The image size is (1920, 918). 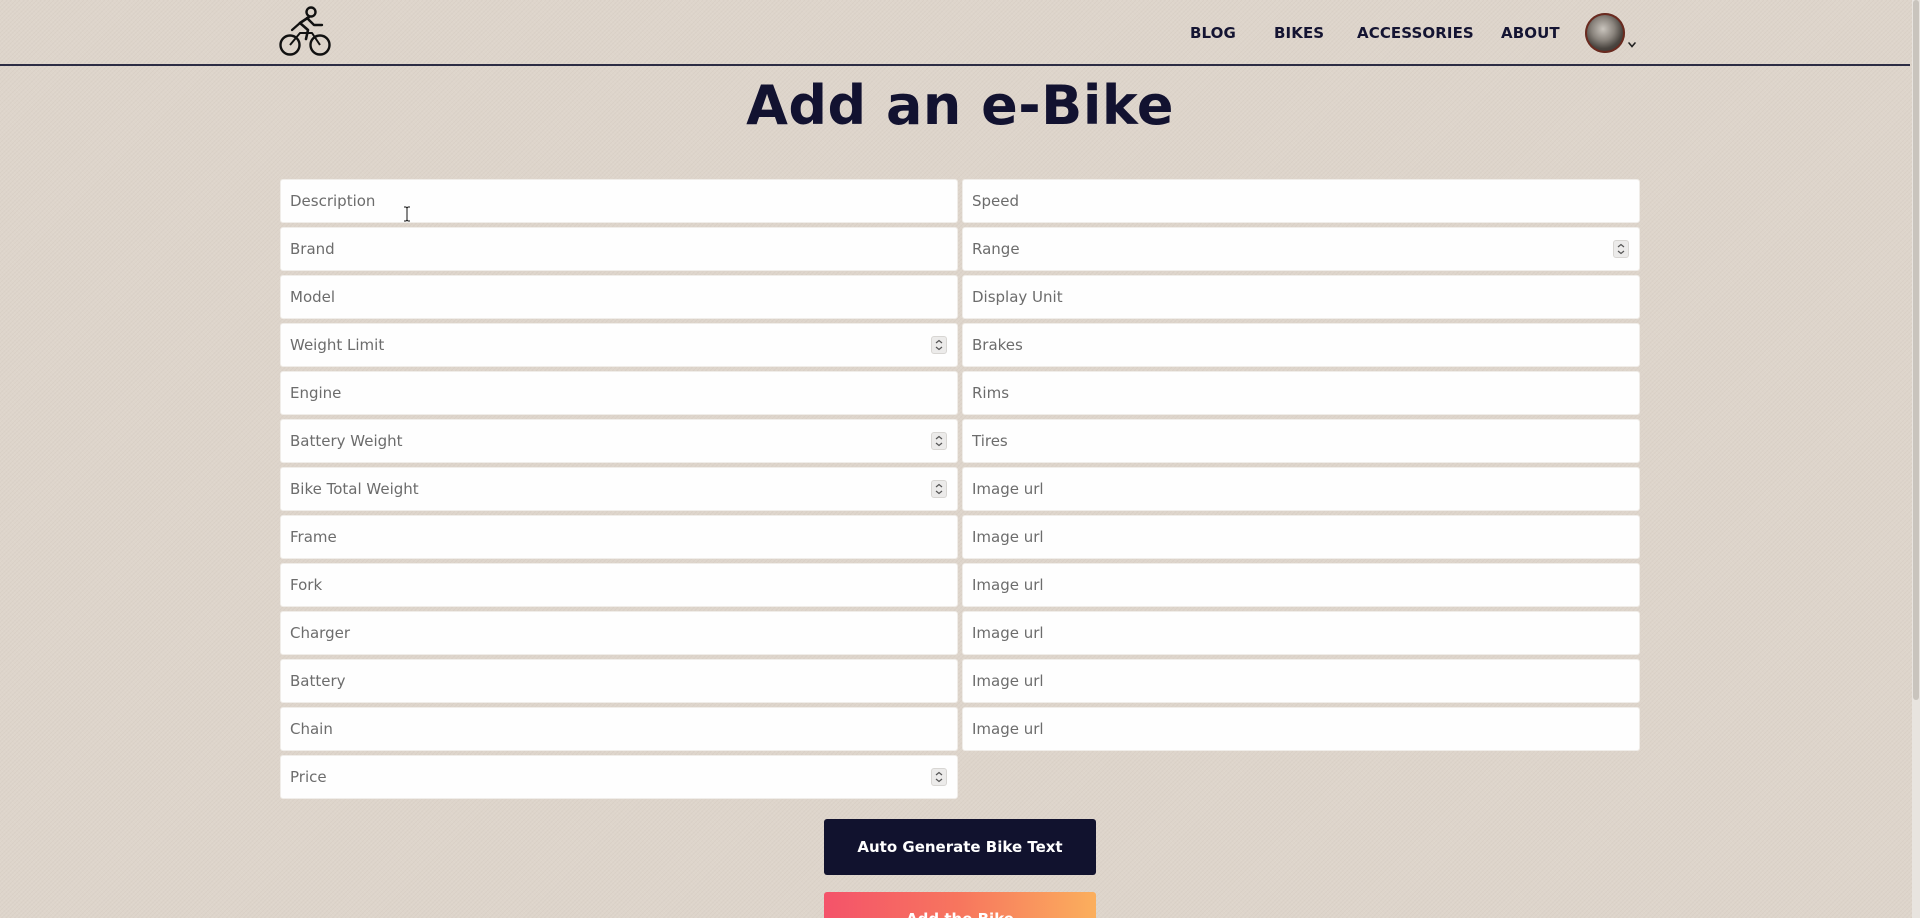 I want to click on nav-link-blog: BLOG, so click(x=1213, y=33).